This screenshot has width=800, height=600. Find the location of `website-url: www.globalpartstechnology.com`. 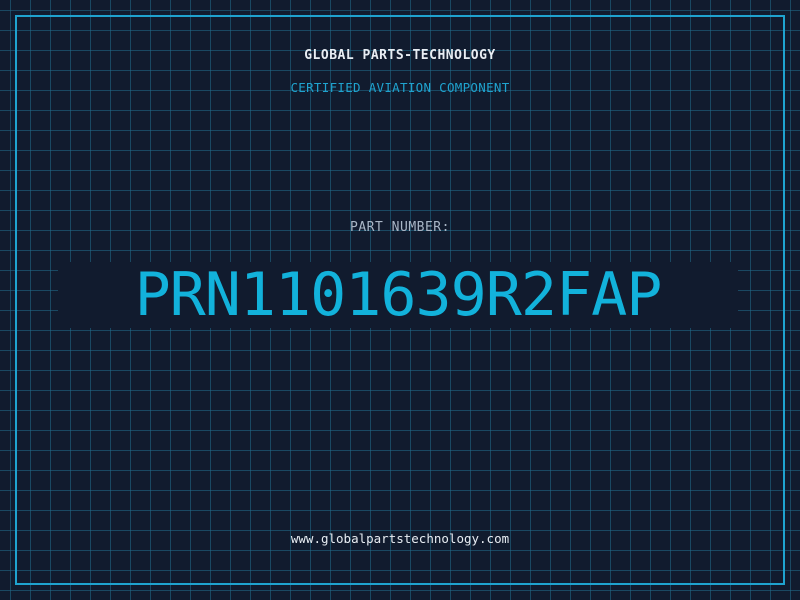

website-url: www.globalpartstechnology.com is located at coordinates (400, 538).